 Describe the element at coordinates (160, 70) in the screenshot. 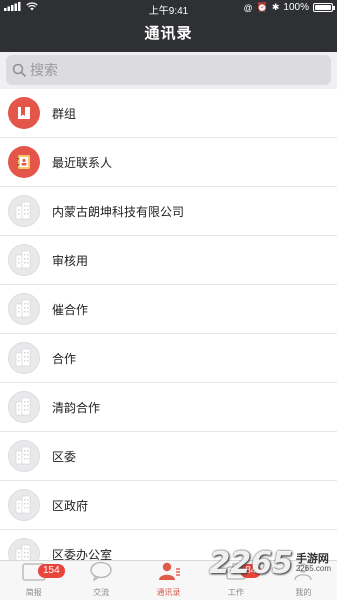

I see `search-input` at that location.